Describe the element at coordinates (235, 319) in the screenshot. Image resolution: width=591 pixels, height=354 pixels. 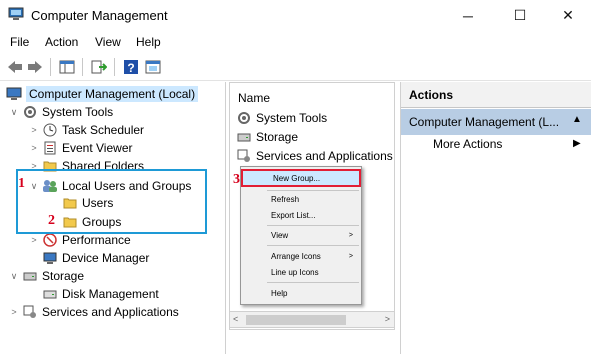
I see `scroll-left-icon: <` at that location.